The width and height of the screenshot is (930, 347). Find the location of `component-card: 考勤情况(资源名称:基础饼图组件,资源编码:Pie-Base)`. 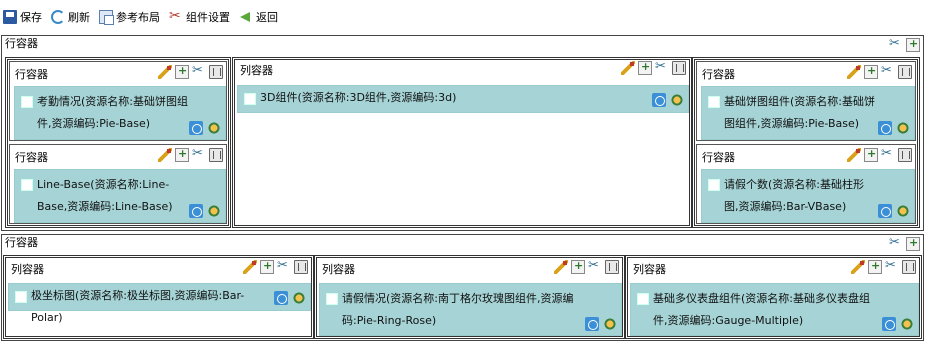

component-card: 考勤情况(资源名称:基础饼图组件,资源编码:Pie-Base) is located at coordinates (120, 113).